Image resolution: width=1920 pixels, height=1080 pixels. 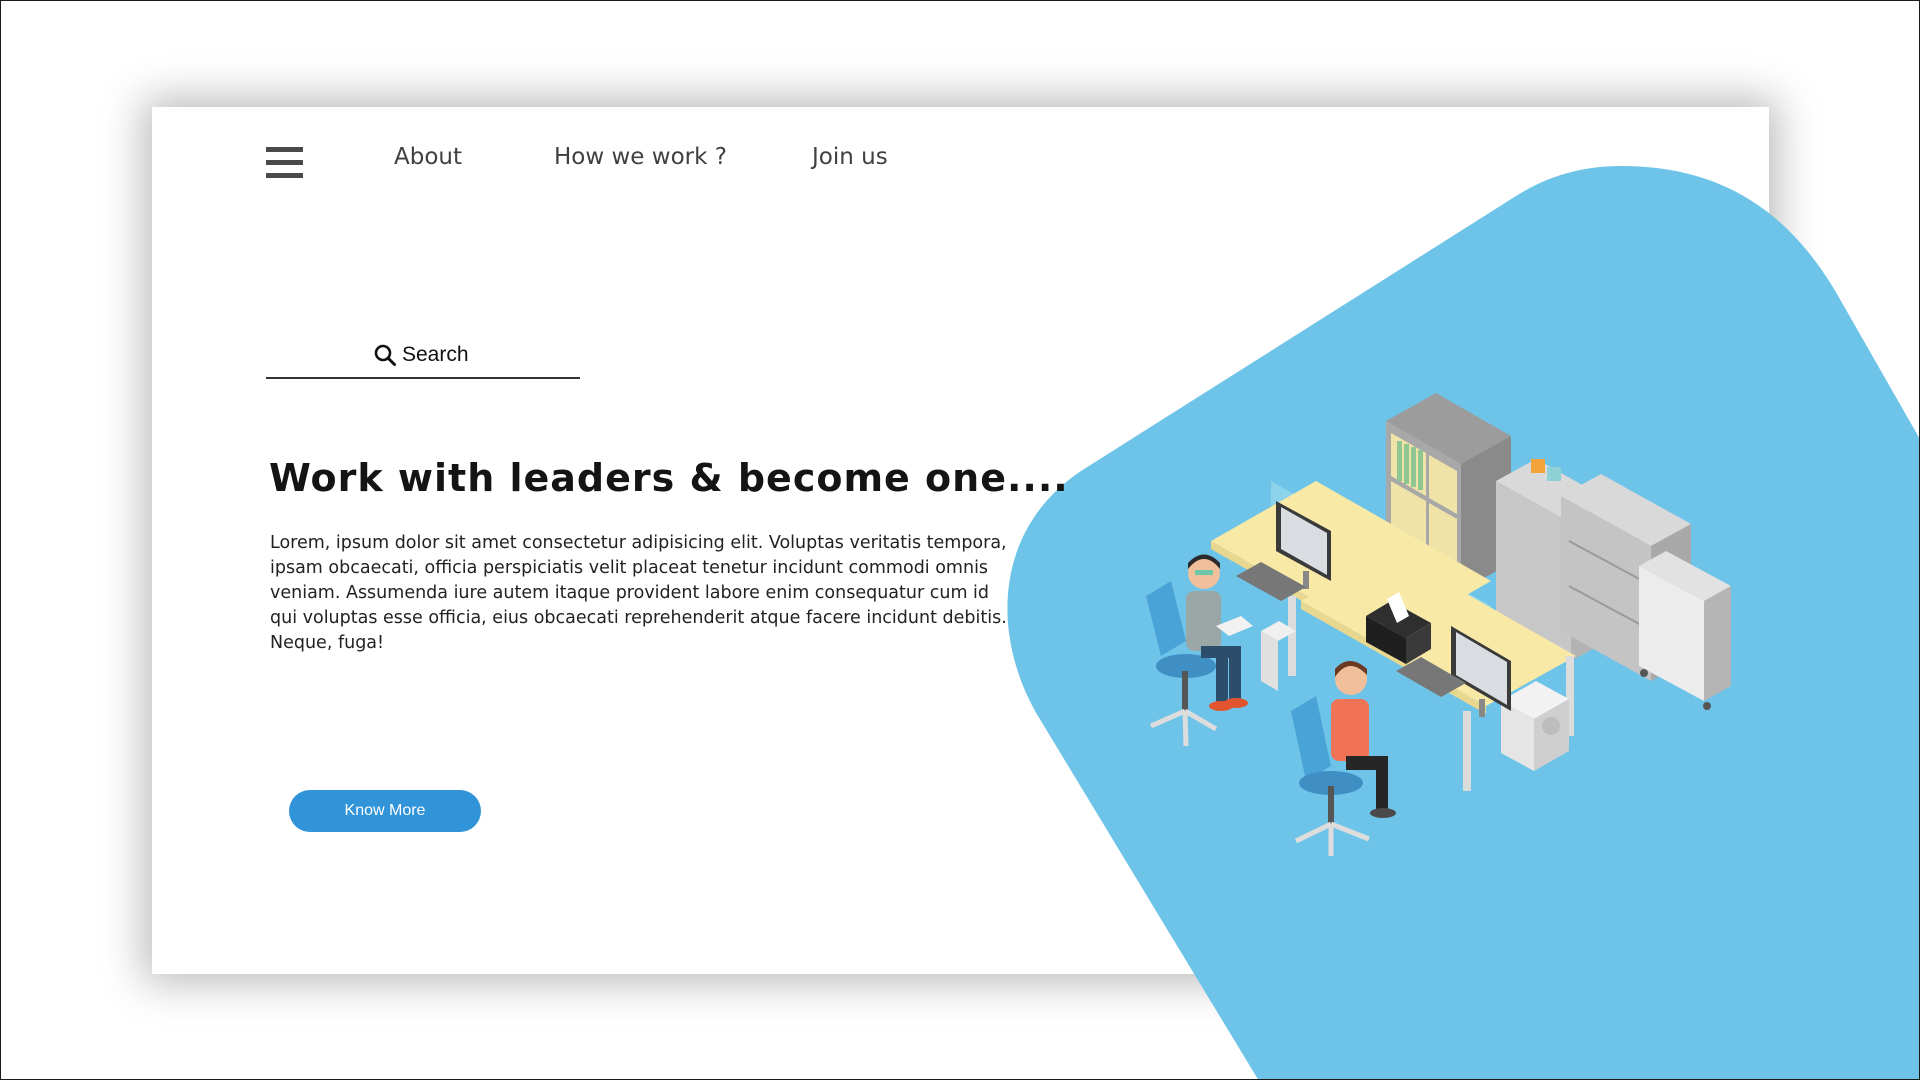 I want to click on nav-link-how-we-work: How we work ?, so click(x=640, y=157).